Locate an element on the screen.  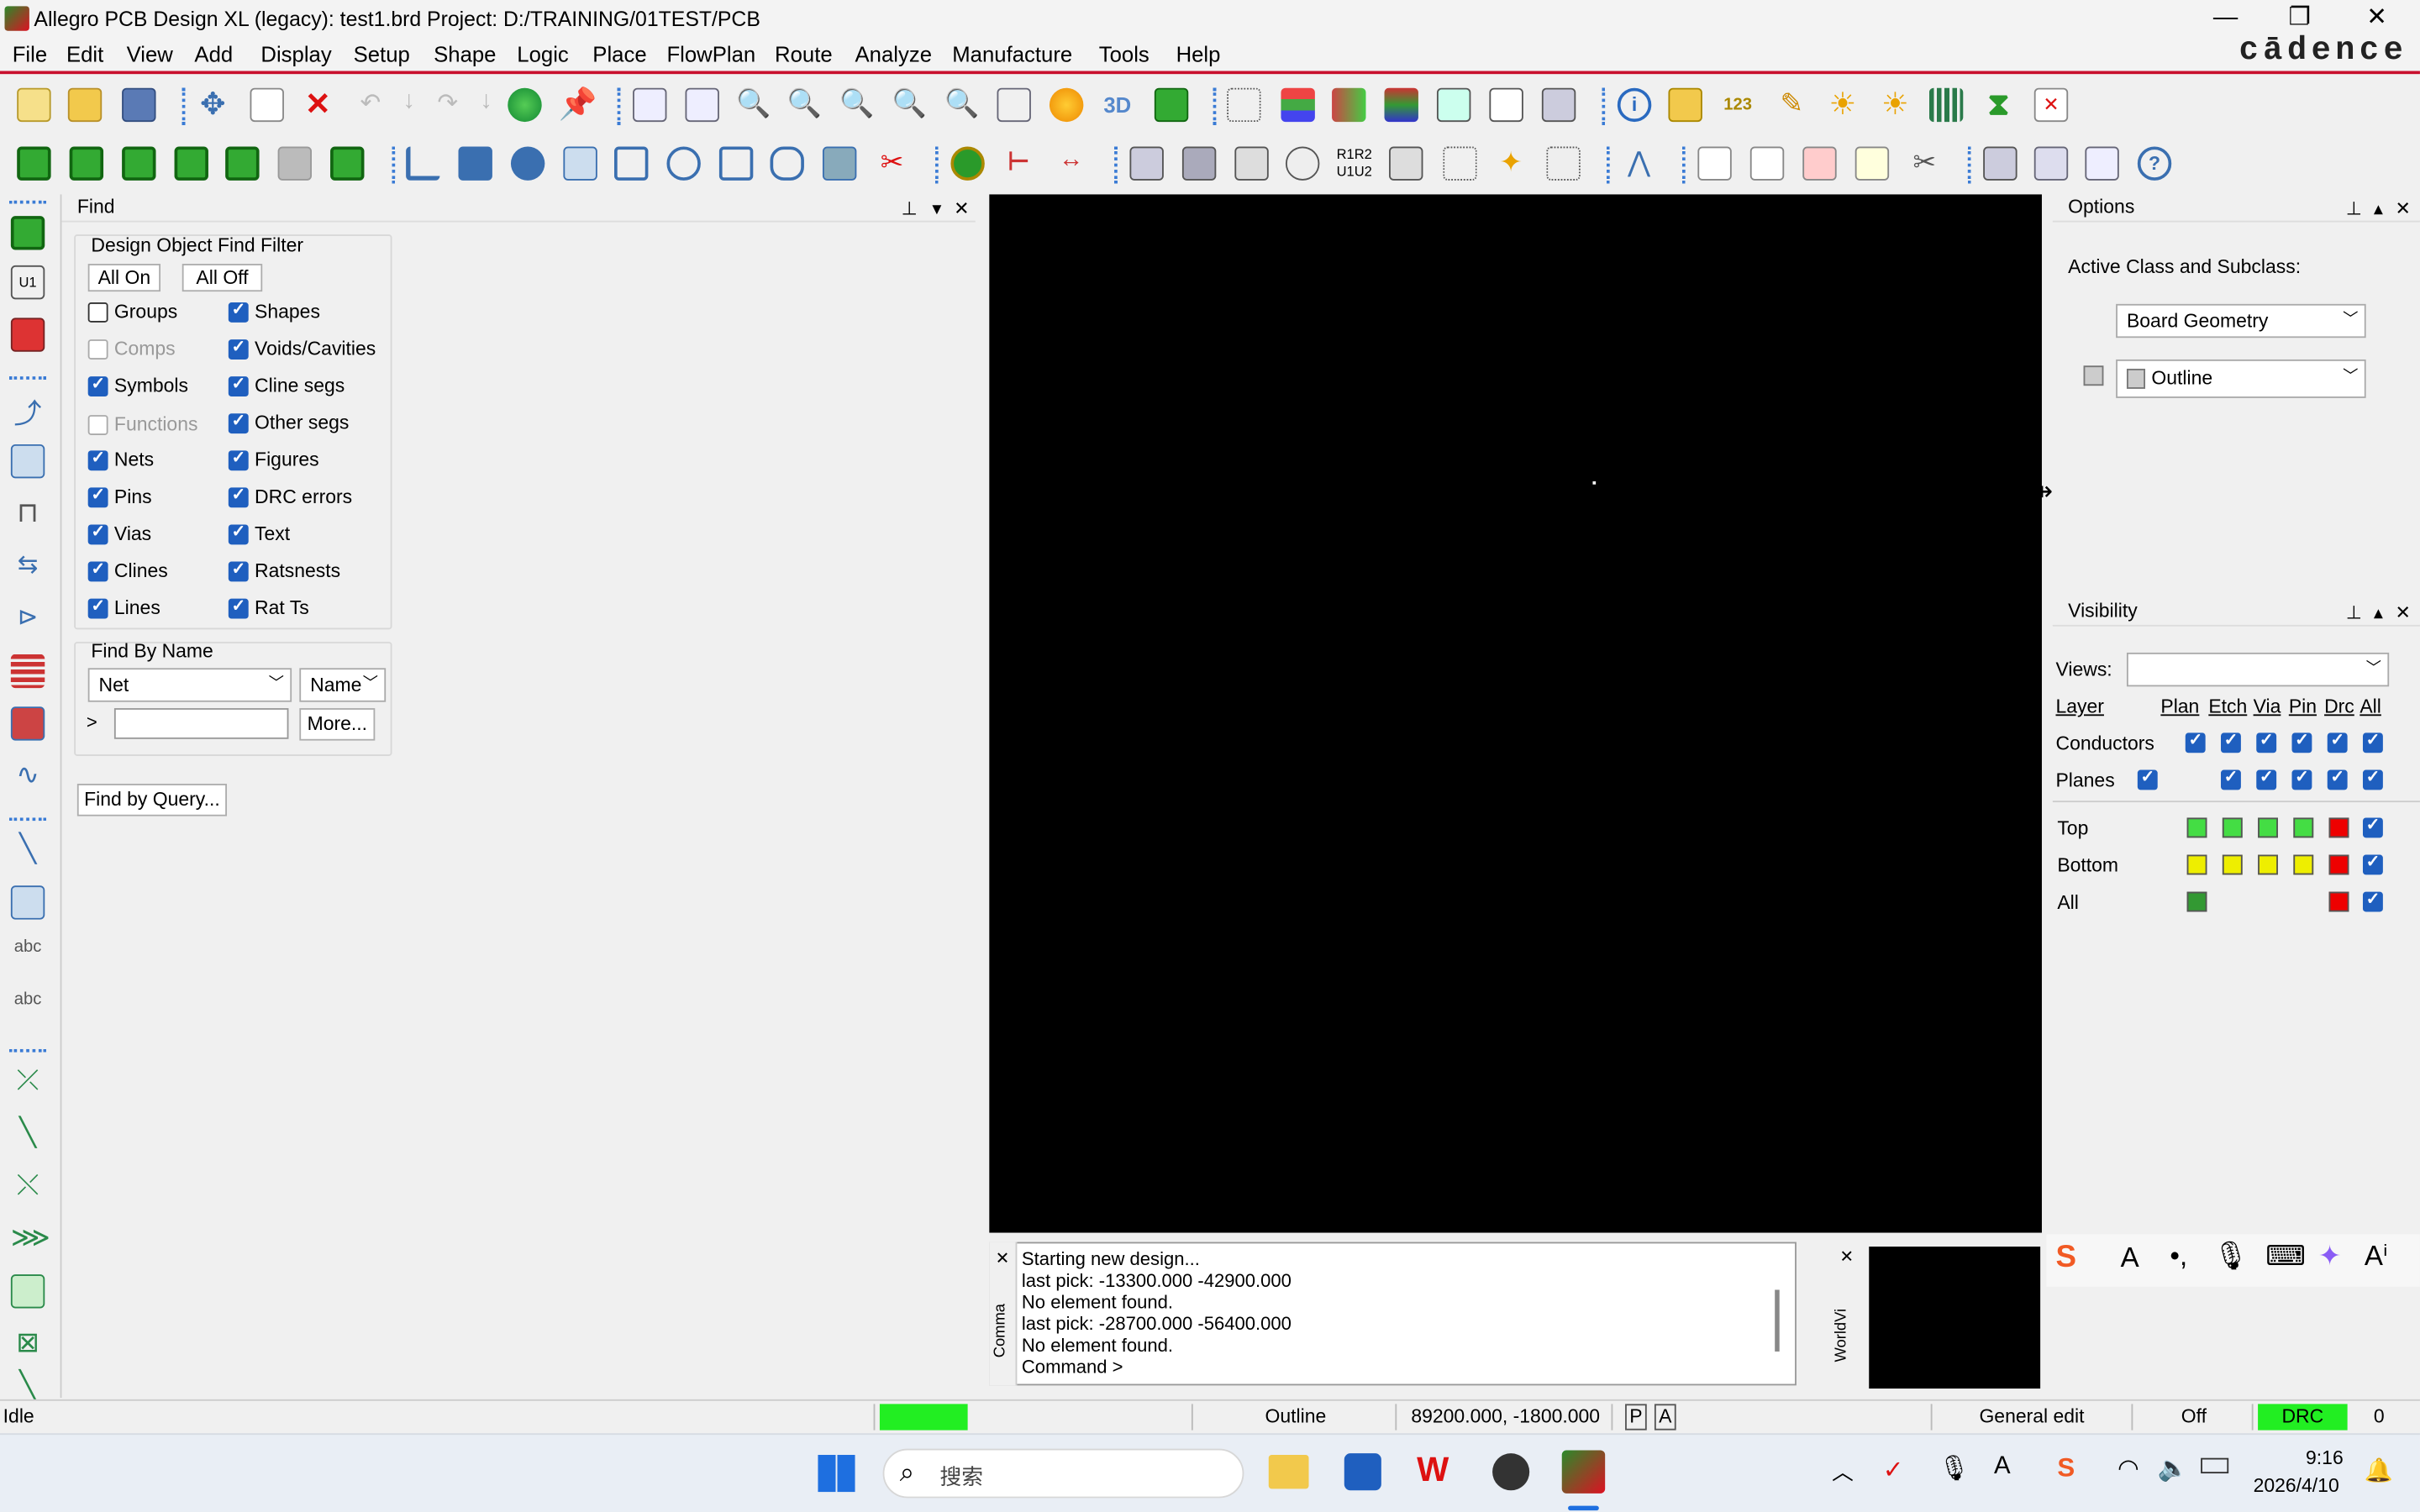
conductors-all-checkbox is located at coordinates (2372, 741).